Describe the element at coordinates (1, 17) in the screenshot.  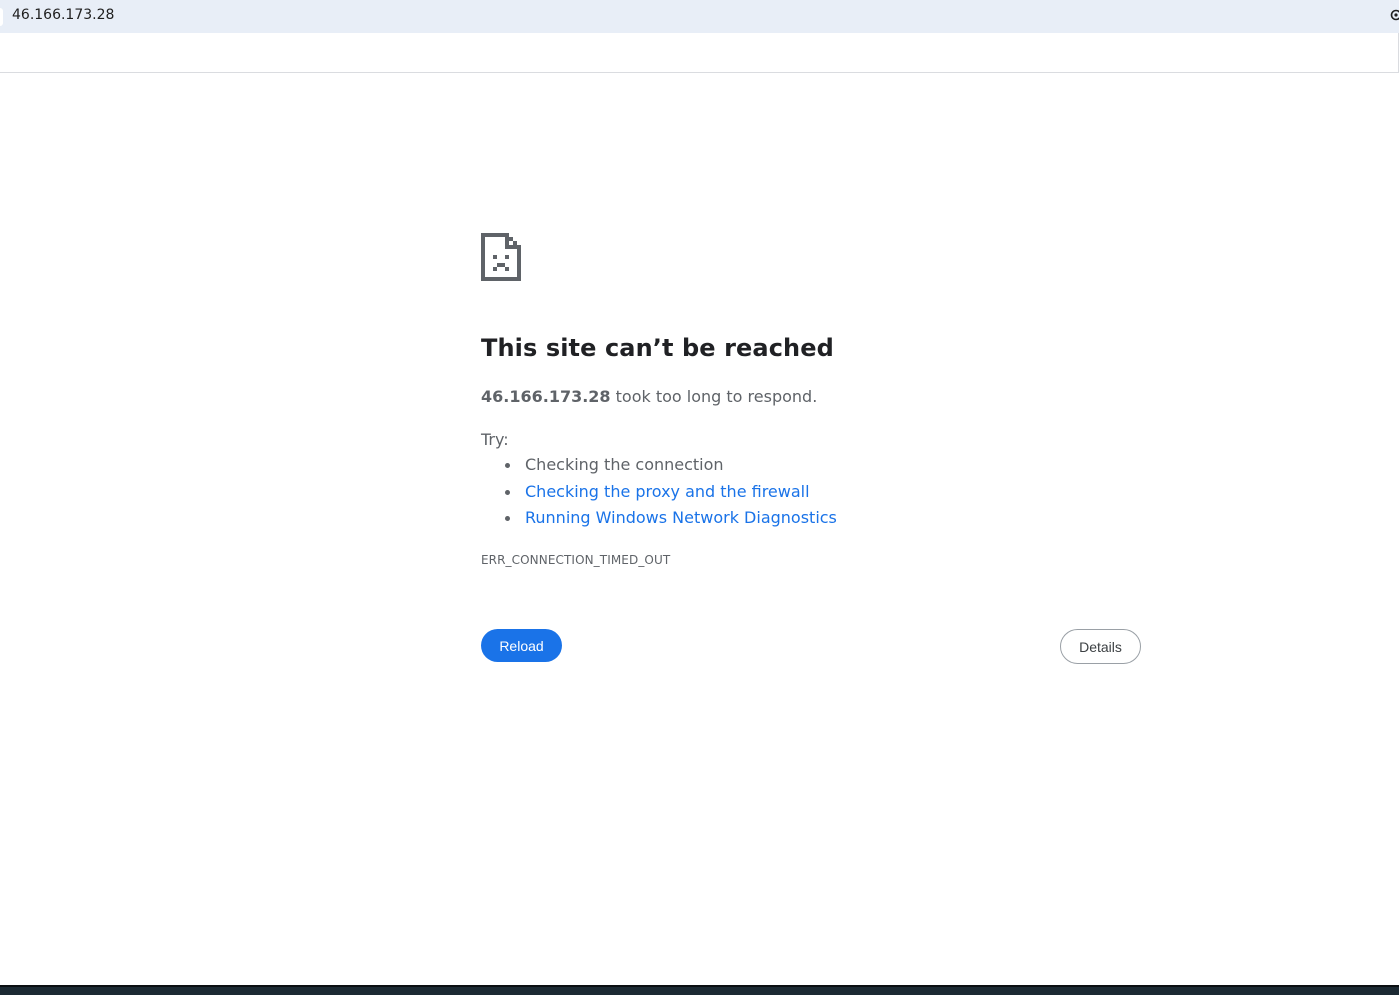
I see `tab-edge` at that location.